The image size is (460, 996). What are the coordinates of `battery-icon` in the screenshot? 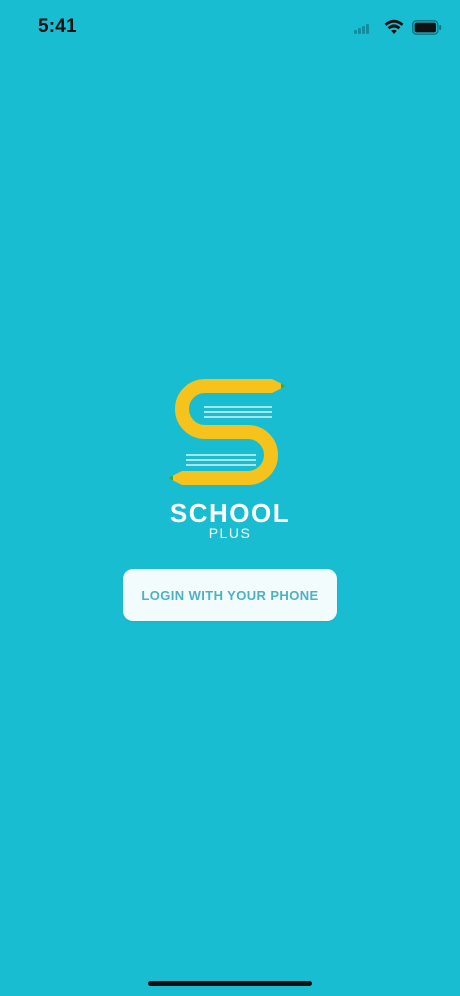 It's located at (427, 27).